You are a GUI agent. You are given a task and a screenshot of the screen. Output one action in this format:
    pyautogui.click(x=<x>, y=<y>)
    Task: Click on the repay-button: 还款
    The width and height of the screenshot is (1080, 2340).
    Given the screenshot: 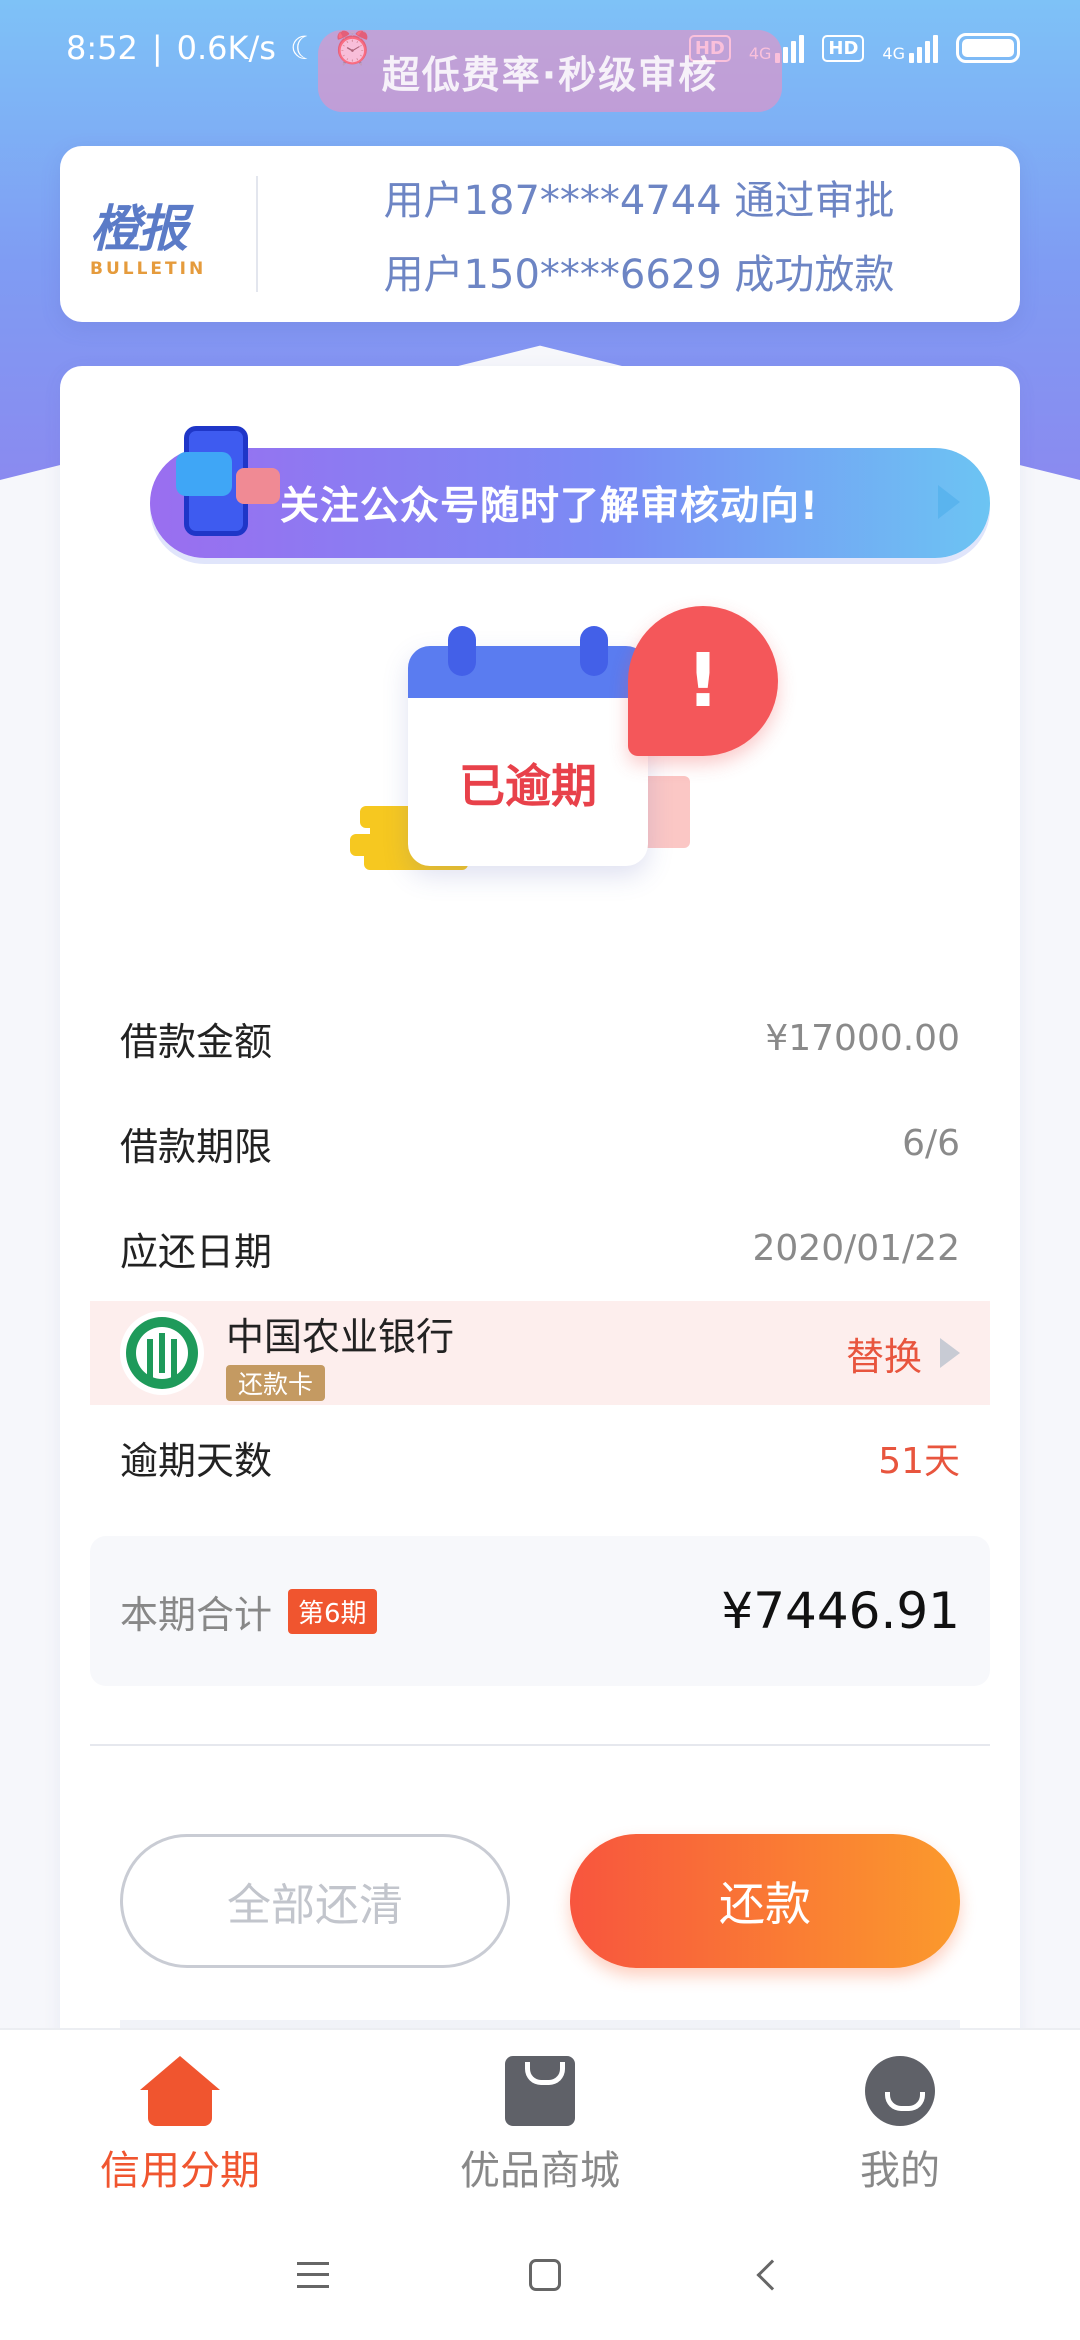 What is the action you would take?
    pyautogui.click(x=765, y=1901)
    